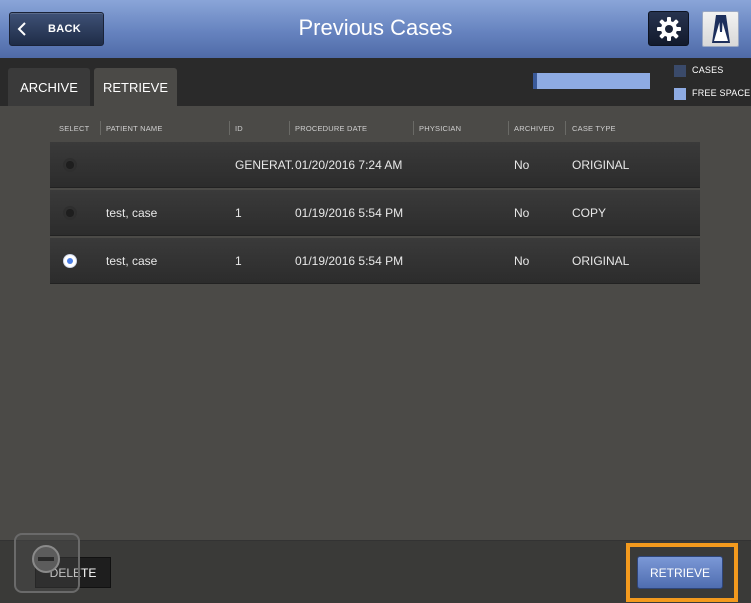  I want to click on column-header-select: SELECT, so click(74, 128).